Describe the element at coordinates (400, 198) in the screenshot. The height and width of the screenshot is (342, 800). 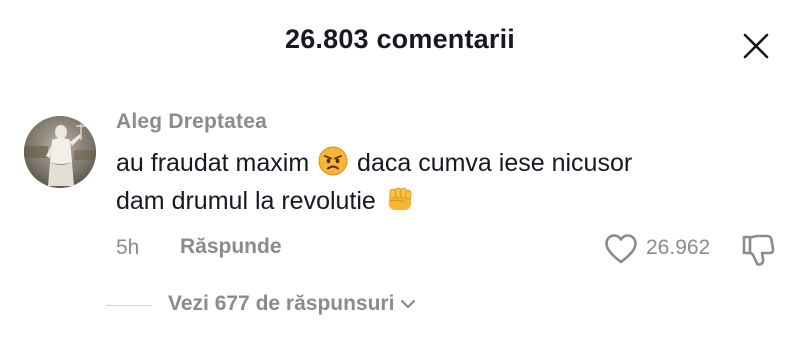
I see `fist-emoji-icon` at that location.